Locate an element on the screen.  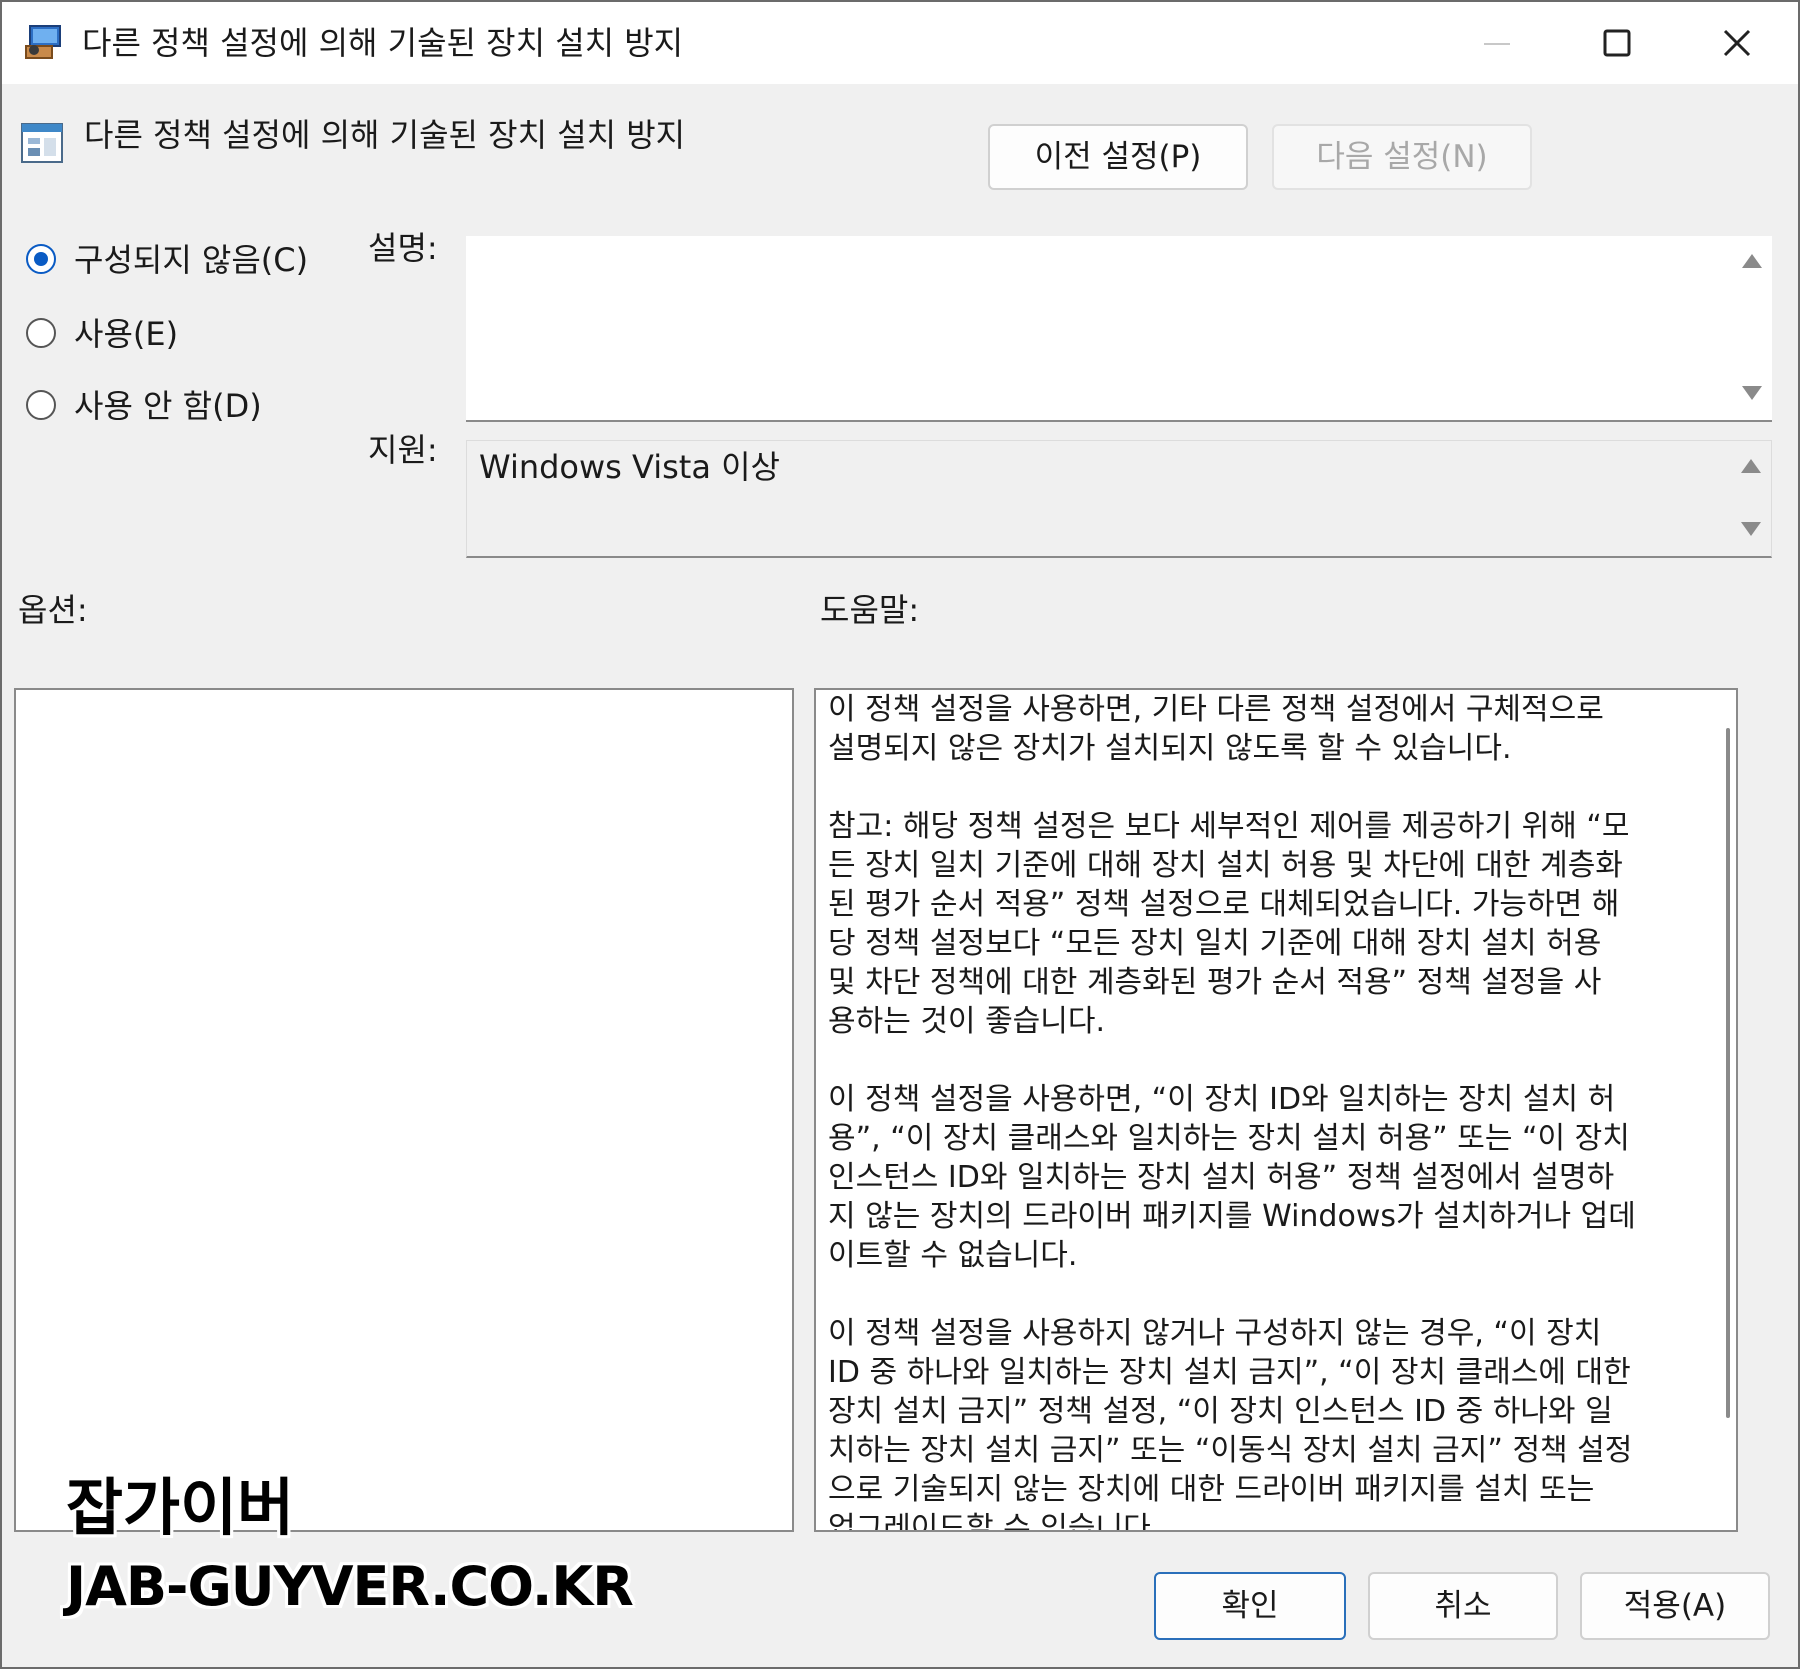
policy-title: 다른 정책 설정에 의해 기술된 장치 설치 방지 is located at coordinates (385, 135).